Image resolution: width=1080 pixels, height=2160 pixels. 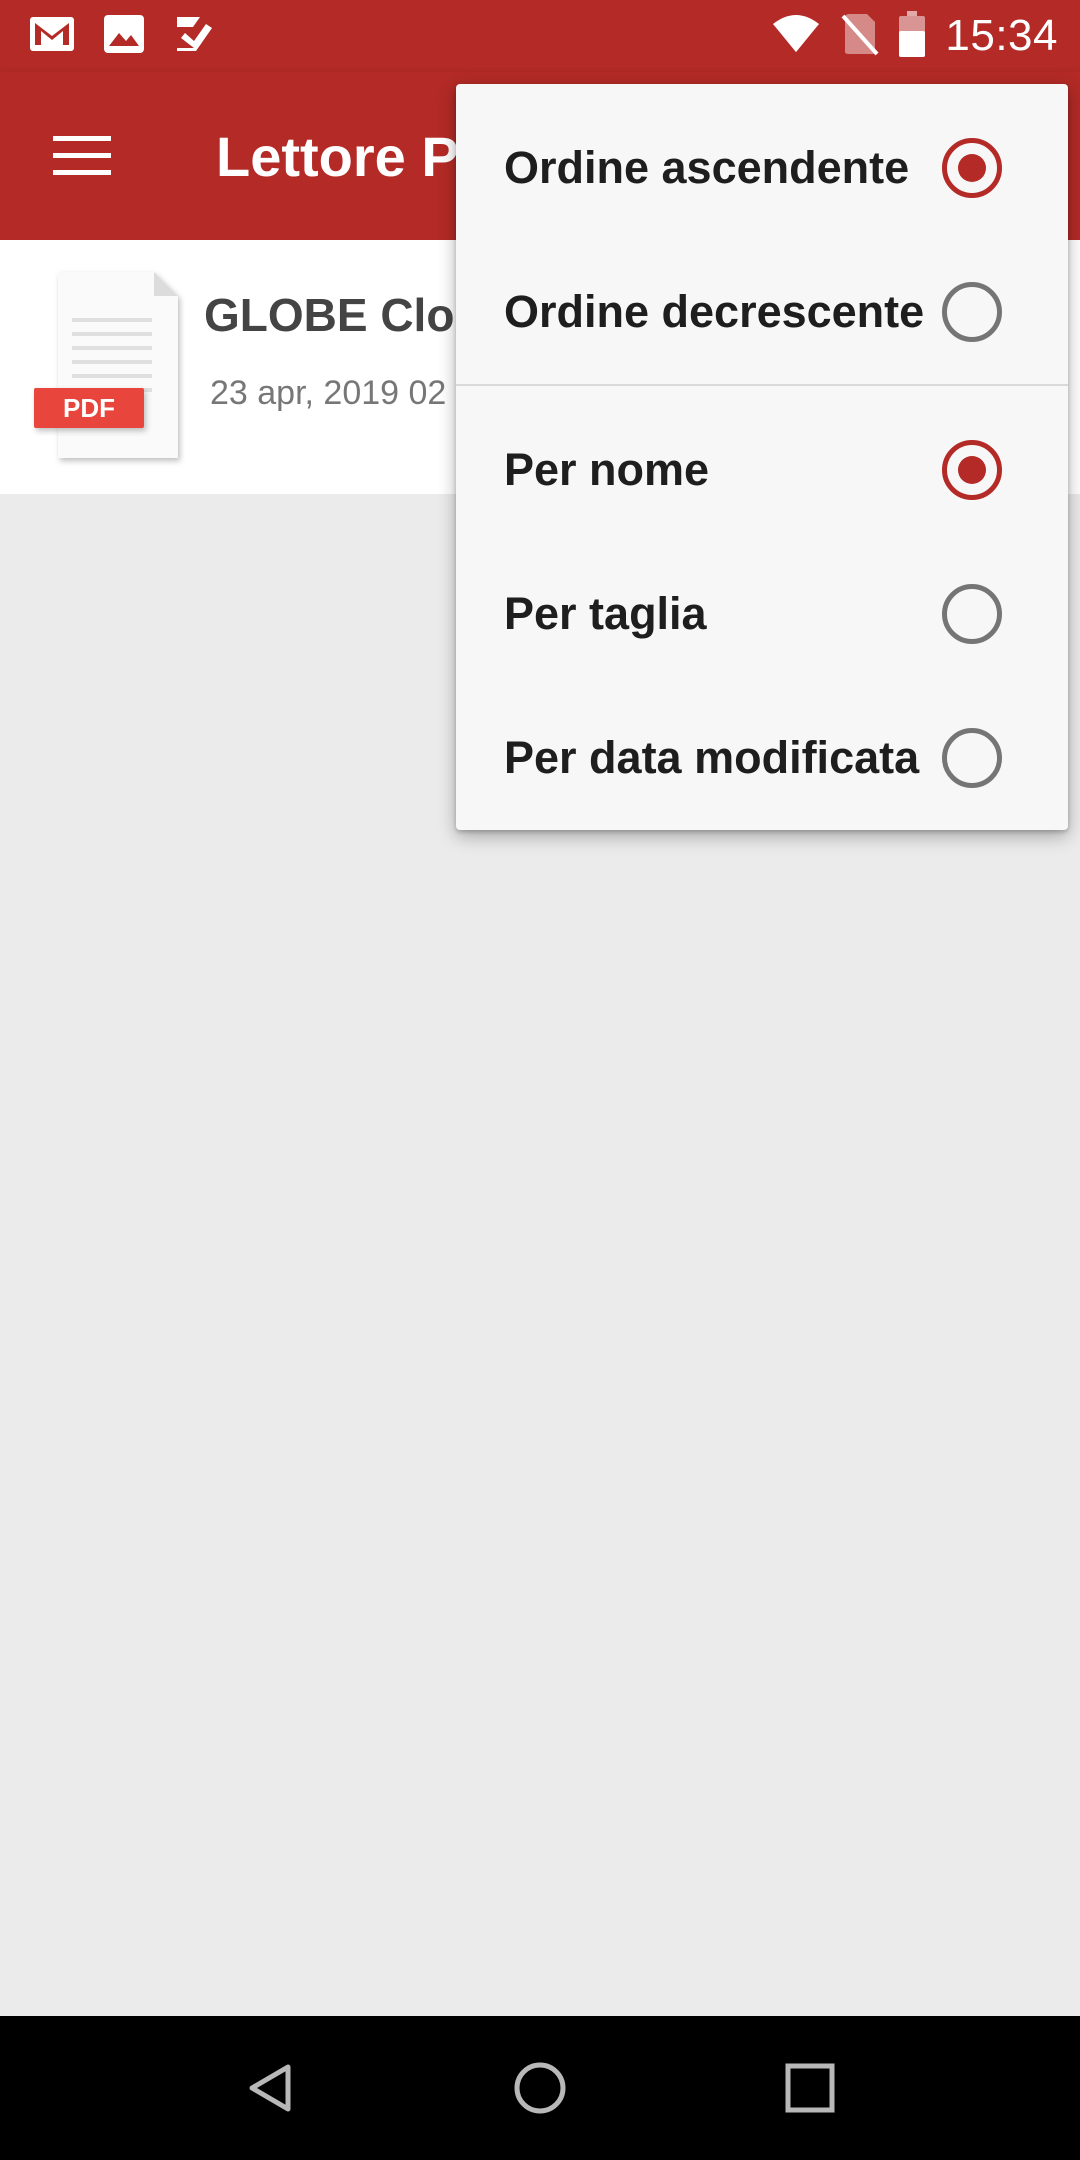 I want to click on battery-icon, so click(x=912, y=36).